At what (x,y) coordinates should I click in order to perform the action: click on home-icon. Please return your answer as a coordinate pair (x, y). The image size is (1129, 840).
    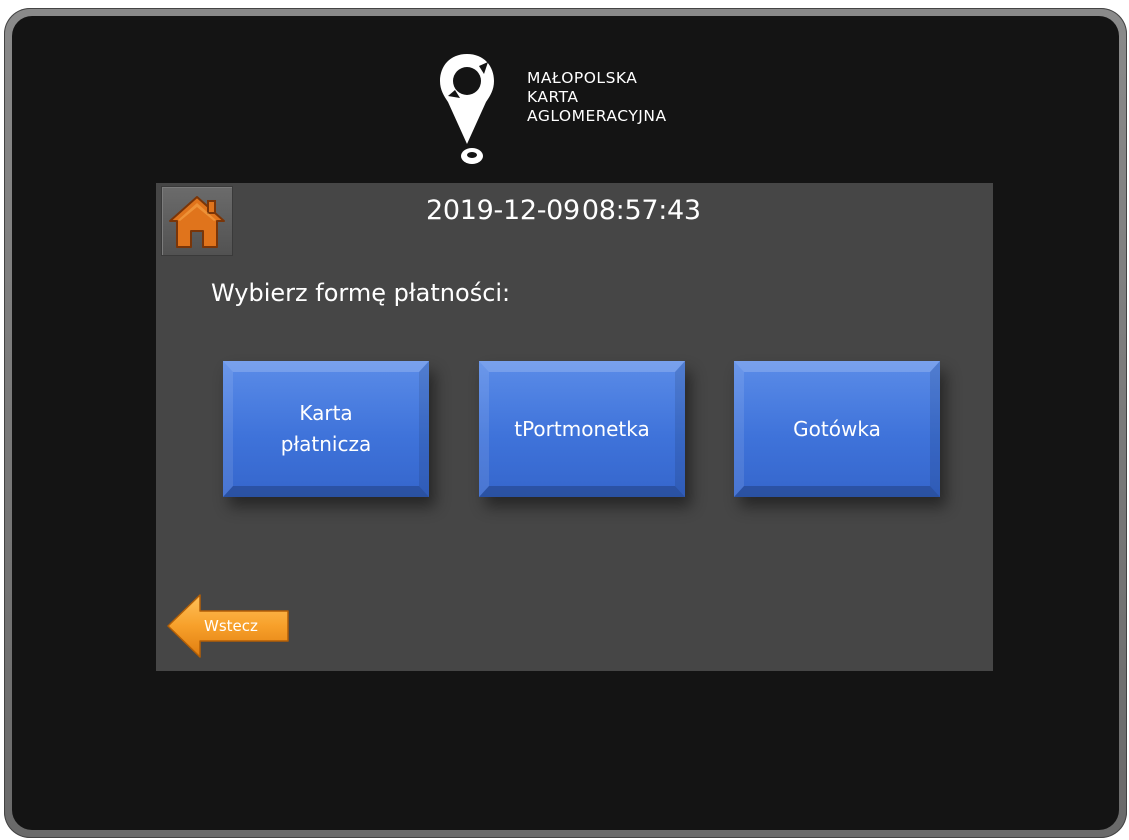
    Looking at the image, I should click on (197, 222).